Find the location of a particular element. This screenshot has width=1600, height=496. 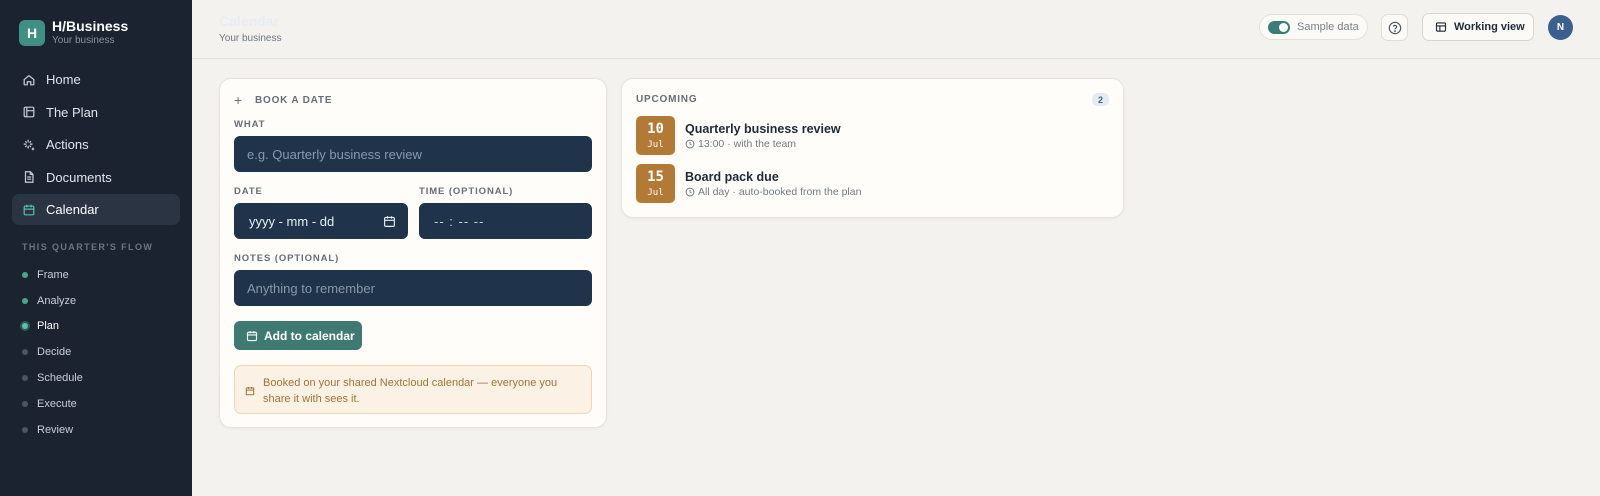

sidebar-item-calendar: Calendar is located at coordinates (96, 209).